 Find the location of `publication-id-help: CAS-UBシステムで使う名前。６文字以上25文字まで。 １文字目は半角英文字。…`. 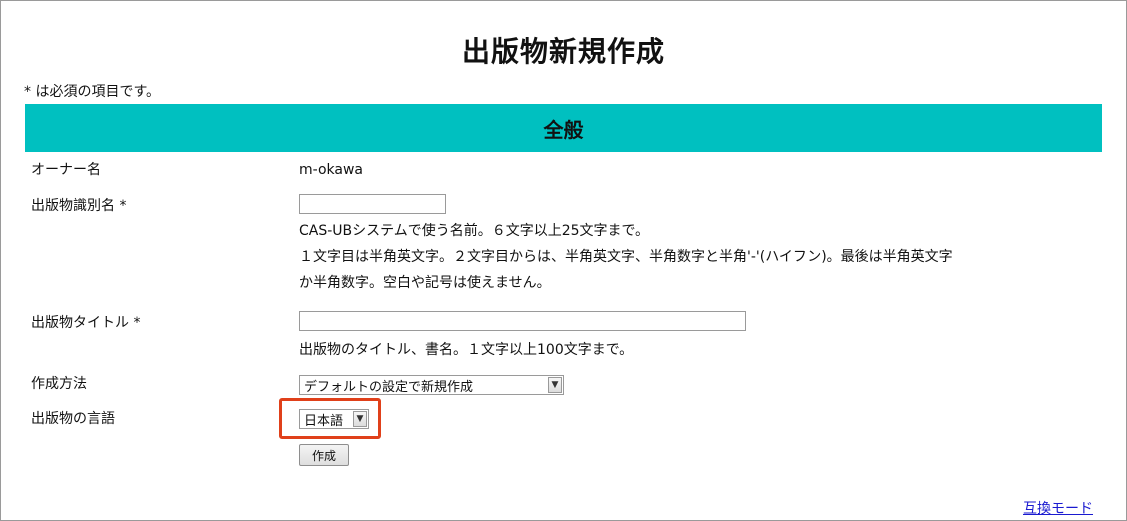

publication-id-help: CAS-UBシステムで使う名前。６文字以上25文字まで。 １文字目は半角英文字。… is located at coordinates (684, 257).